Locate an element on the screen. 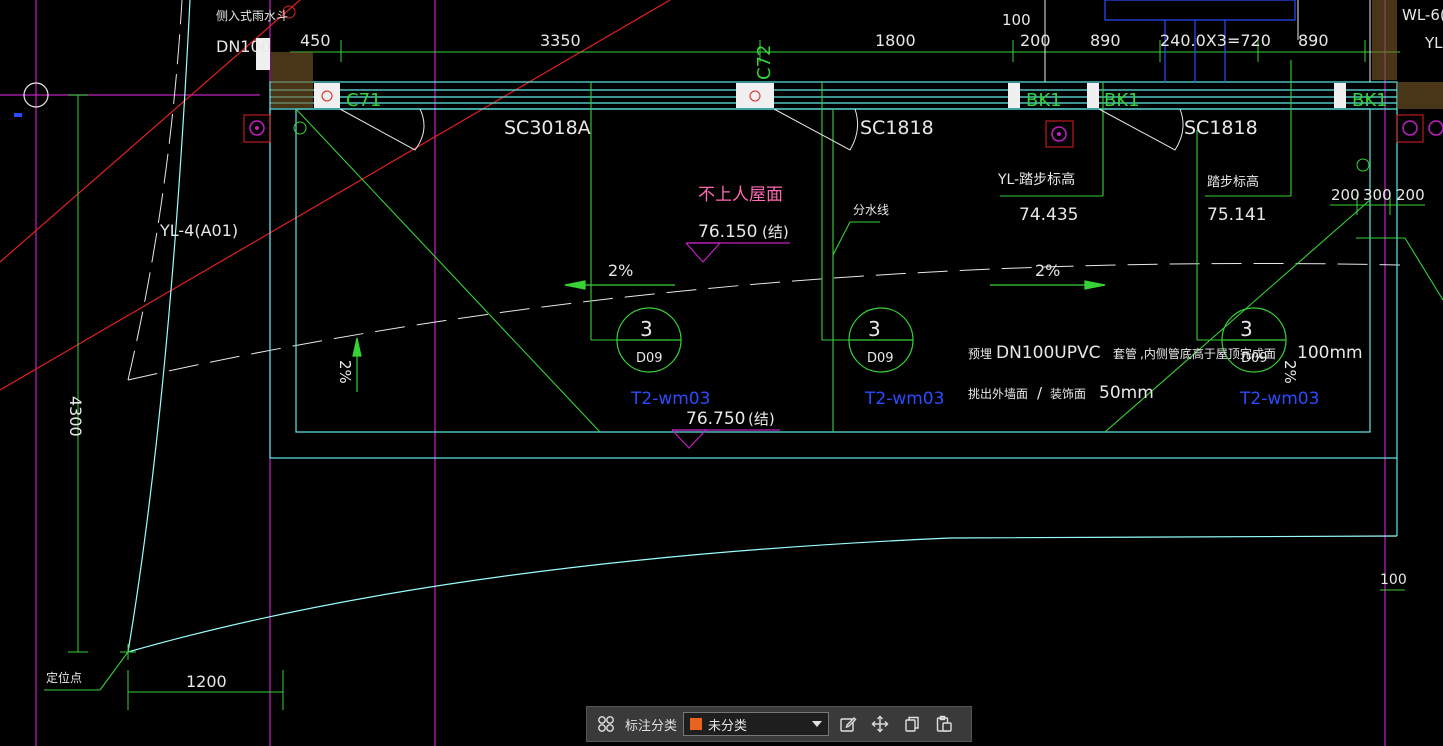 The width and height of the screenshot is (1443, 746). note-line1-b: DN100UPVC is located at coordinates (1048, 353).